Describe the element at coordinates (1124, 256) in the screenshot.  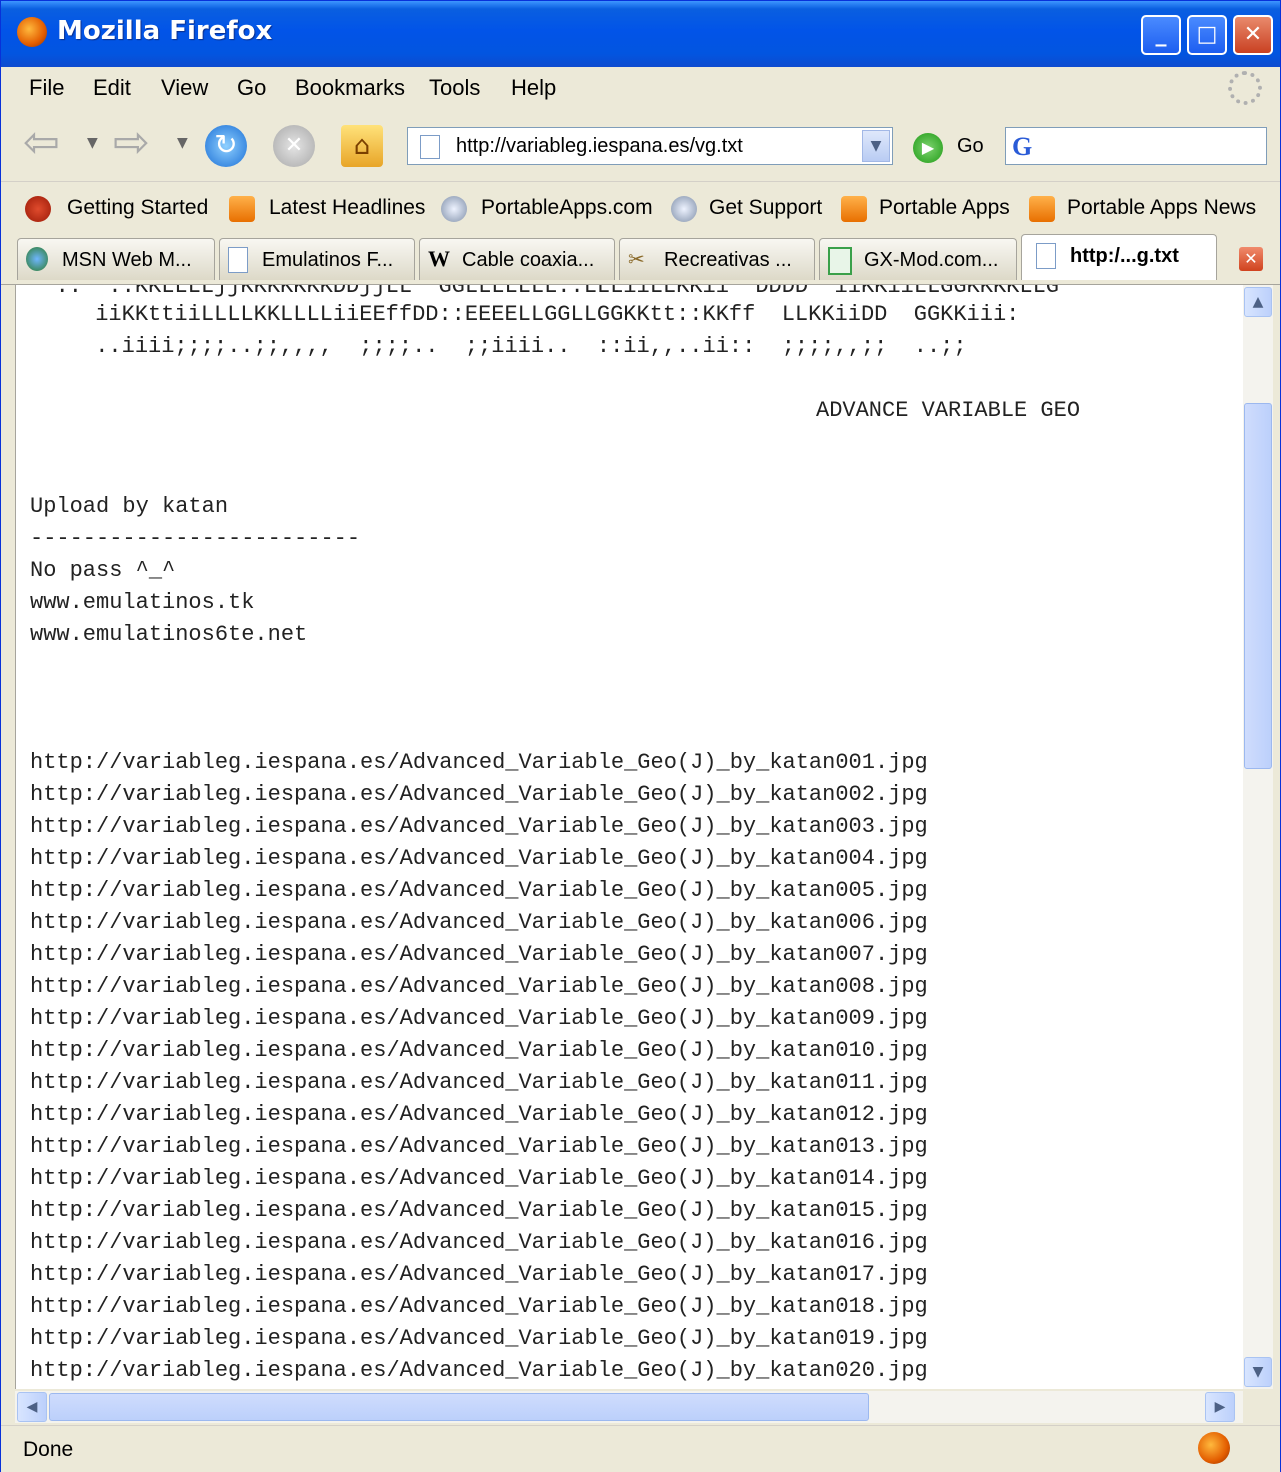
I see `tab-label: http:/...g.txt` at that location.